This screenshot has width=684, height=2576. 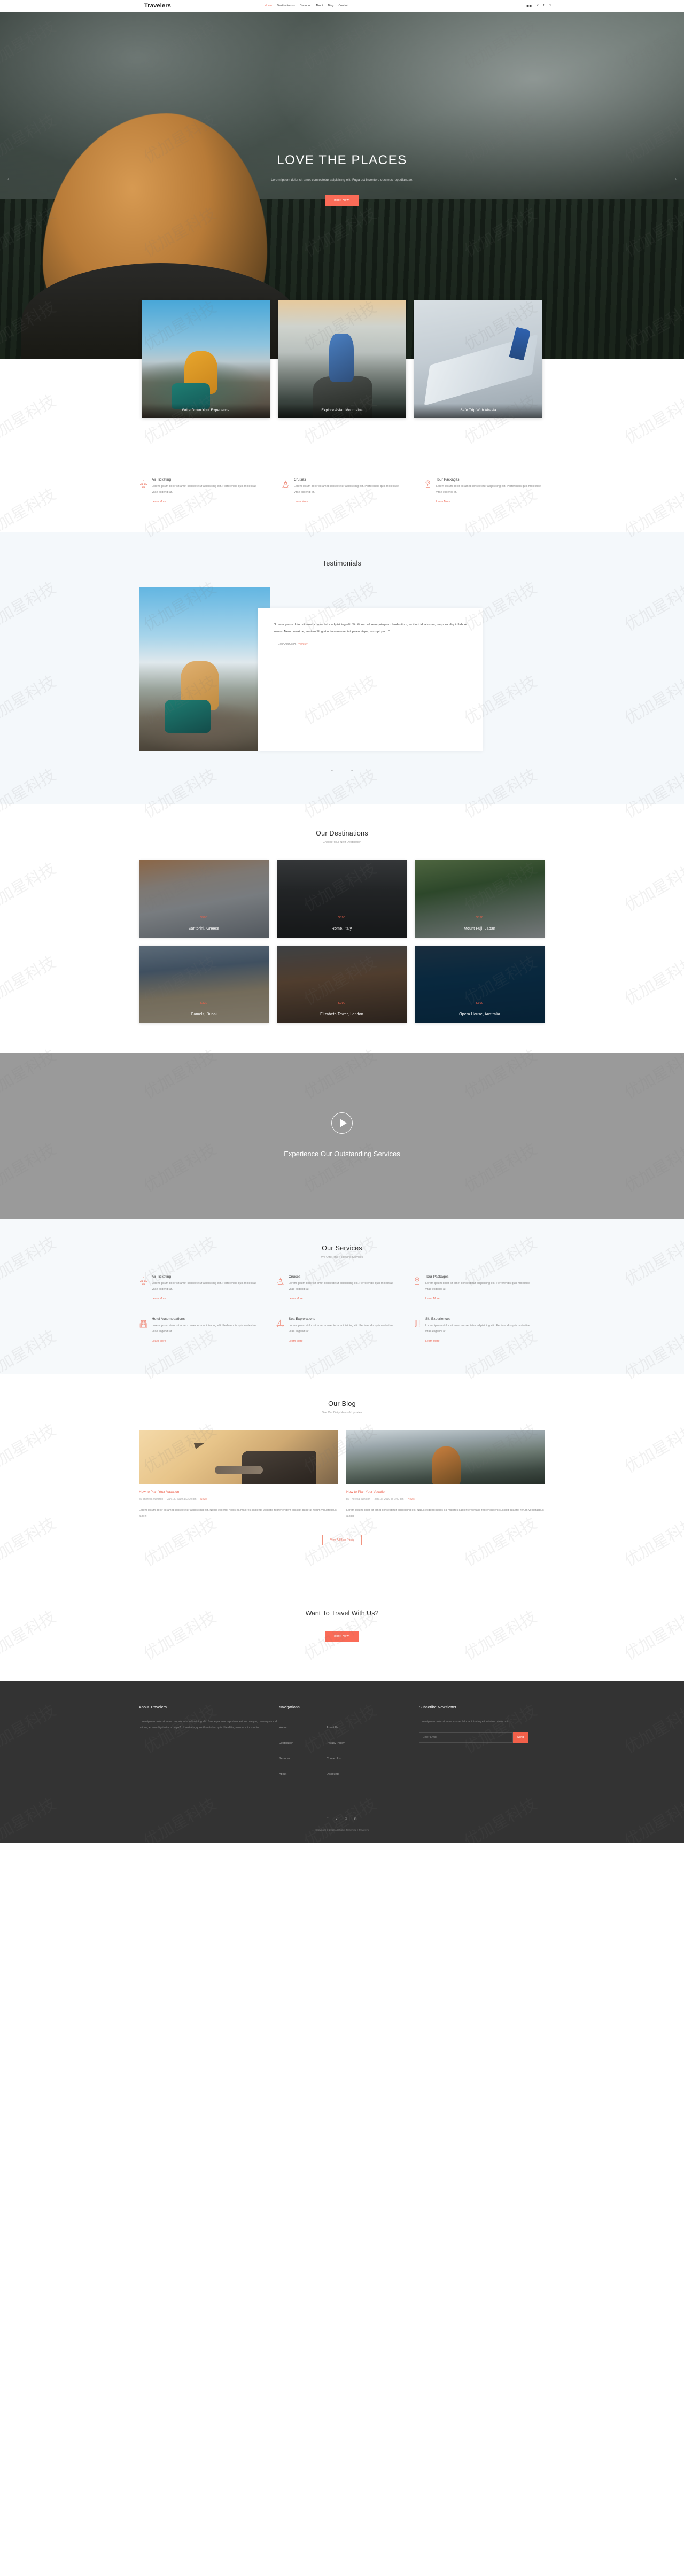 I want to click on testimonial-prev-button: ←, so click(x=332, y=770).